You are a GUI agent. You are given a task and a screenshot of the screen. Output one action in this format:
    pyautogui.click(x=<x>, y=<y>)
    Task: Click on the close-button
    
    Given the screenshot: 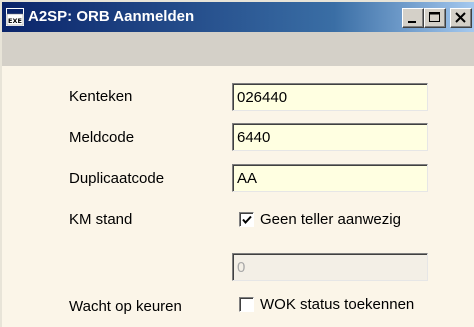 What is the action you would take?
    pyautogui.click(x=461, y=18)
    